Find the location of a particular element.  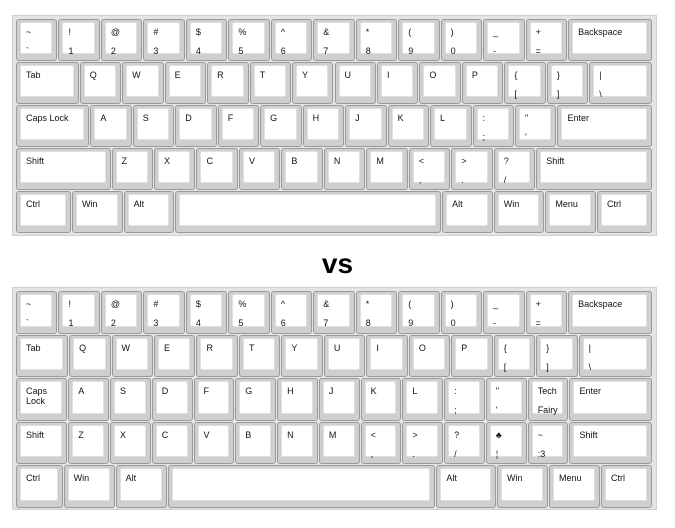

key-tech: Tech Fairy is located at coordinates (548, 399).